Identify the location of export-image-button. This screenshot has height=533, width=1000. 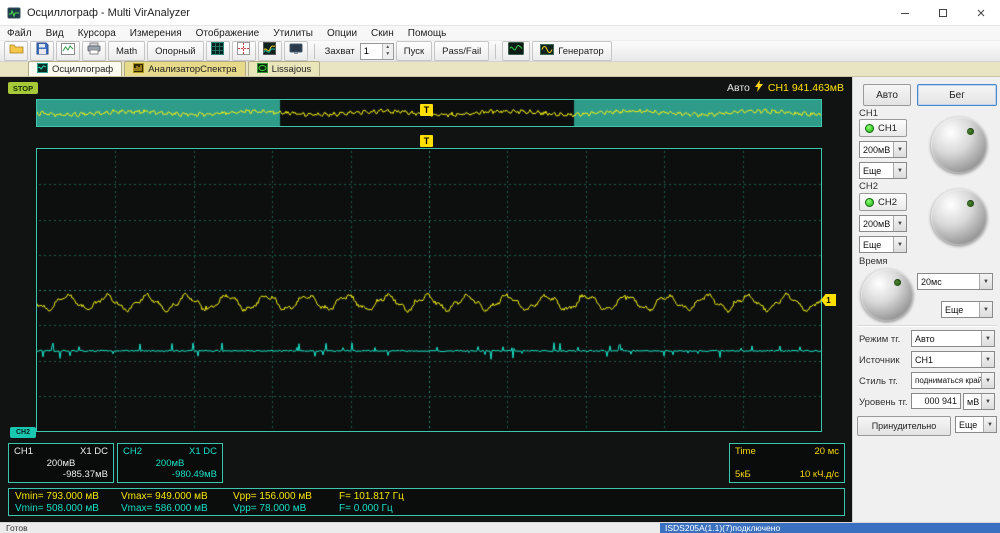
(68, 51).